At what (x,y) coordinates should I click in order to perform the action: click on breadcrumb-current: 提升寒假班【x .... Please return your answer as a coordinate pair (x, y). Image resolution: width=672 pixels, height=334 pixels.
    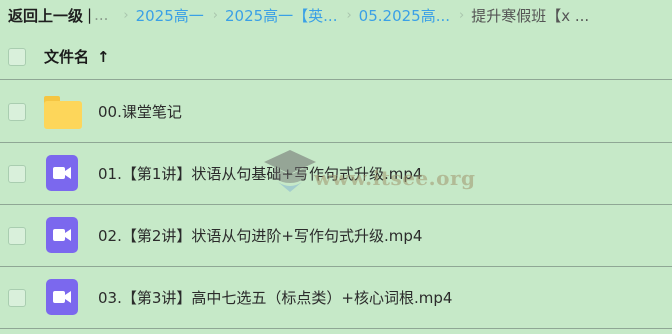
    Looking at the image, I should click on (530, 15).